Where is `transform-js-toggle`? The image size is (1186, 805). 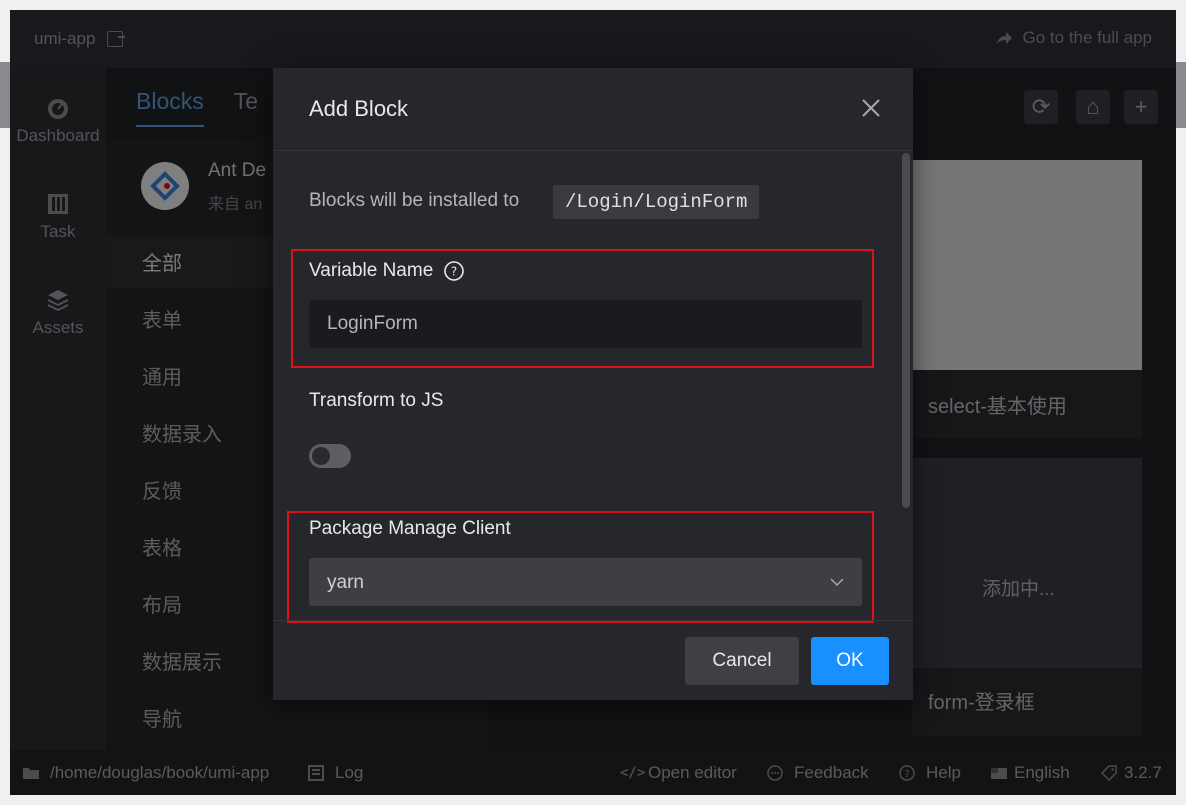
transform-js-toggle is located at coordinates (330, 456).